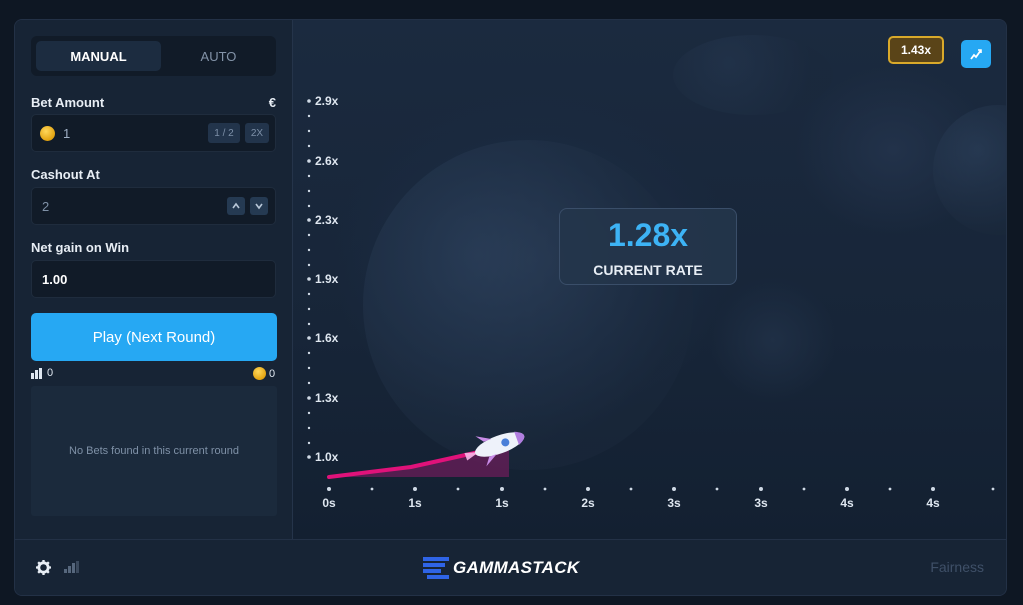  I want to click on players-count: 0, so click(42, 373).